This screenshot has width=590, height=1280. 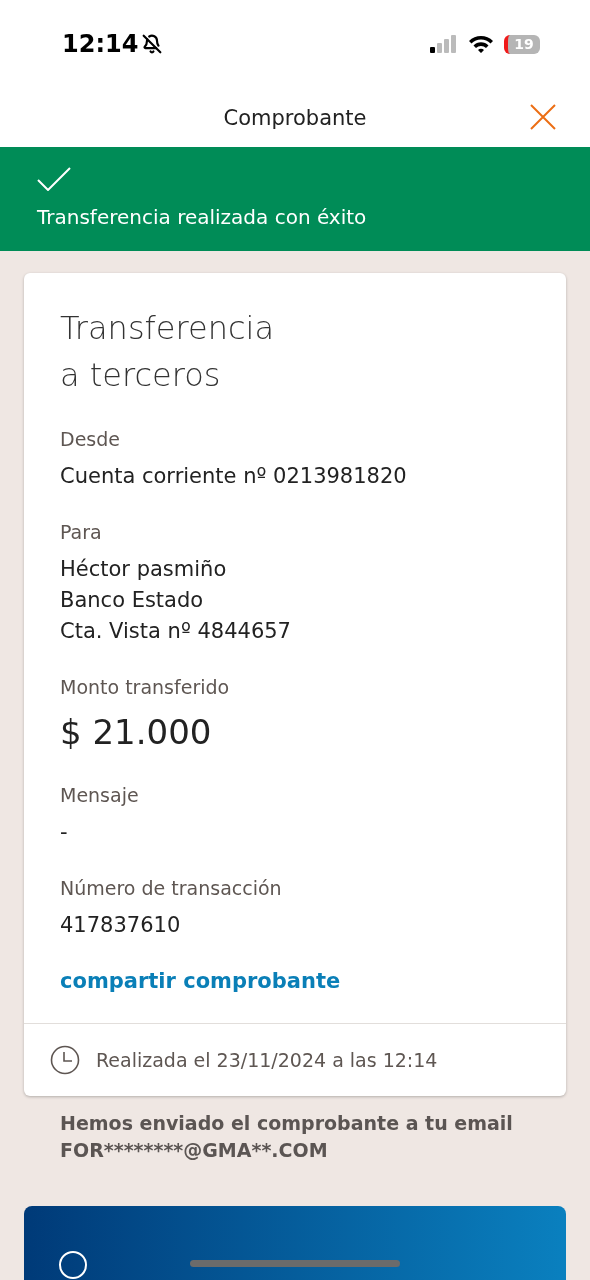 I want to click on field-label: Número de transacción, so click(x=171, y=888).